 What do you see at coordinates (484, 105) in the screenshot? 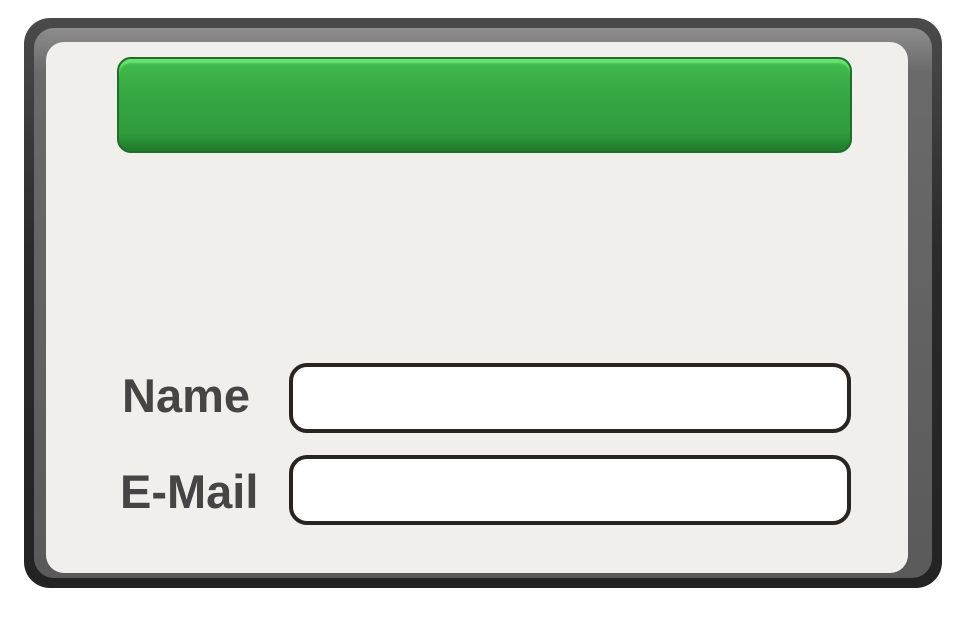
I see `form-title-bar` at bounding box center [484, 105].